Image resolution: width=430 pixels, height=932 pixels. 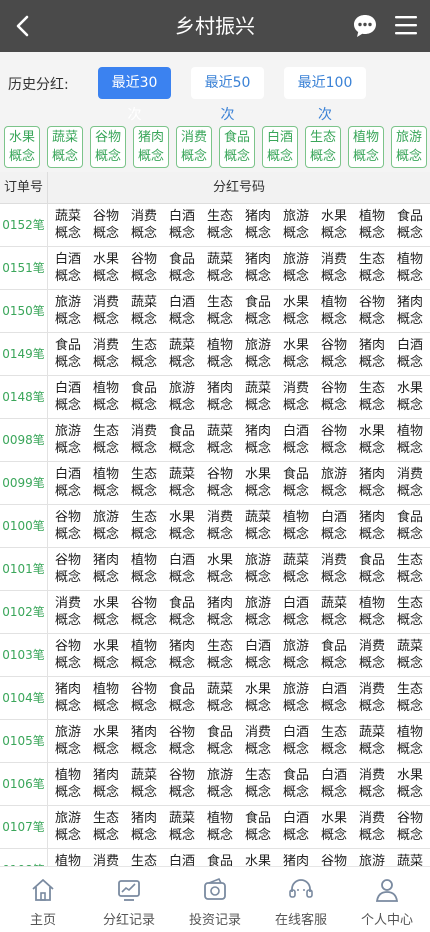 What do you see at coordinates (24, 311) in the screenshot?
I see `order-number: 0150笔` at bounding box center [24, 311].